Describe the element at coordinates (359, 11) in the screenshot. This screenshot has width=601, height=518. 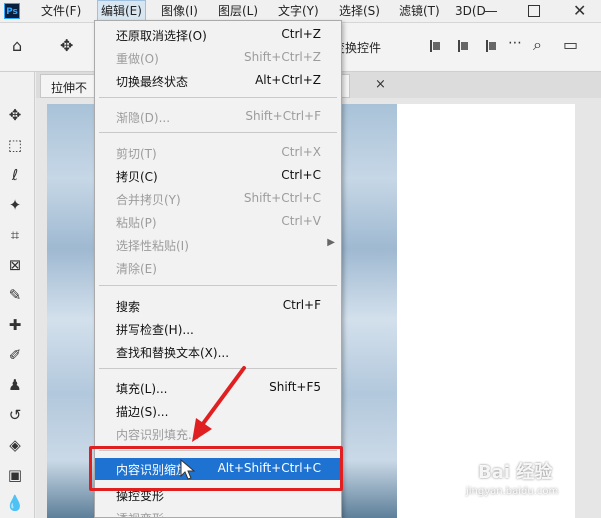
I see `menu-select: 选择(S)` at that location.